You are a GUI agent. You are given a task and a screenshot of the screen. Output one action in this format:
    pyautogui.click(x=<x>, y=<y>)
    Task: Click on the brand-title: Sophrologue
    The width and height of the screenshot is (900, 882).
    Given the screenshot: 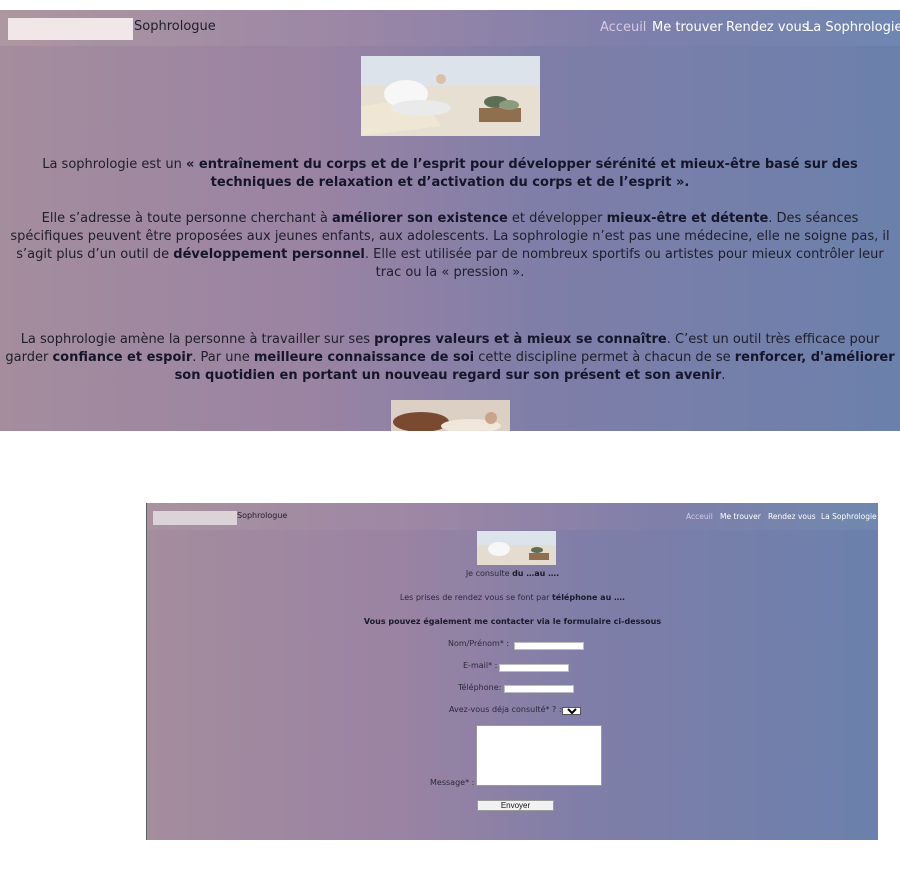 What is the action you would take?
    pyautogui.click(x=175, y=26)
    